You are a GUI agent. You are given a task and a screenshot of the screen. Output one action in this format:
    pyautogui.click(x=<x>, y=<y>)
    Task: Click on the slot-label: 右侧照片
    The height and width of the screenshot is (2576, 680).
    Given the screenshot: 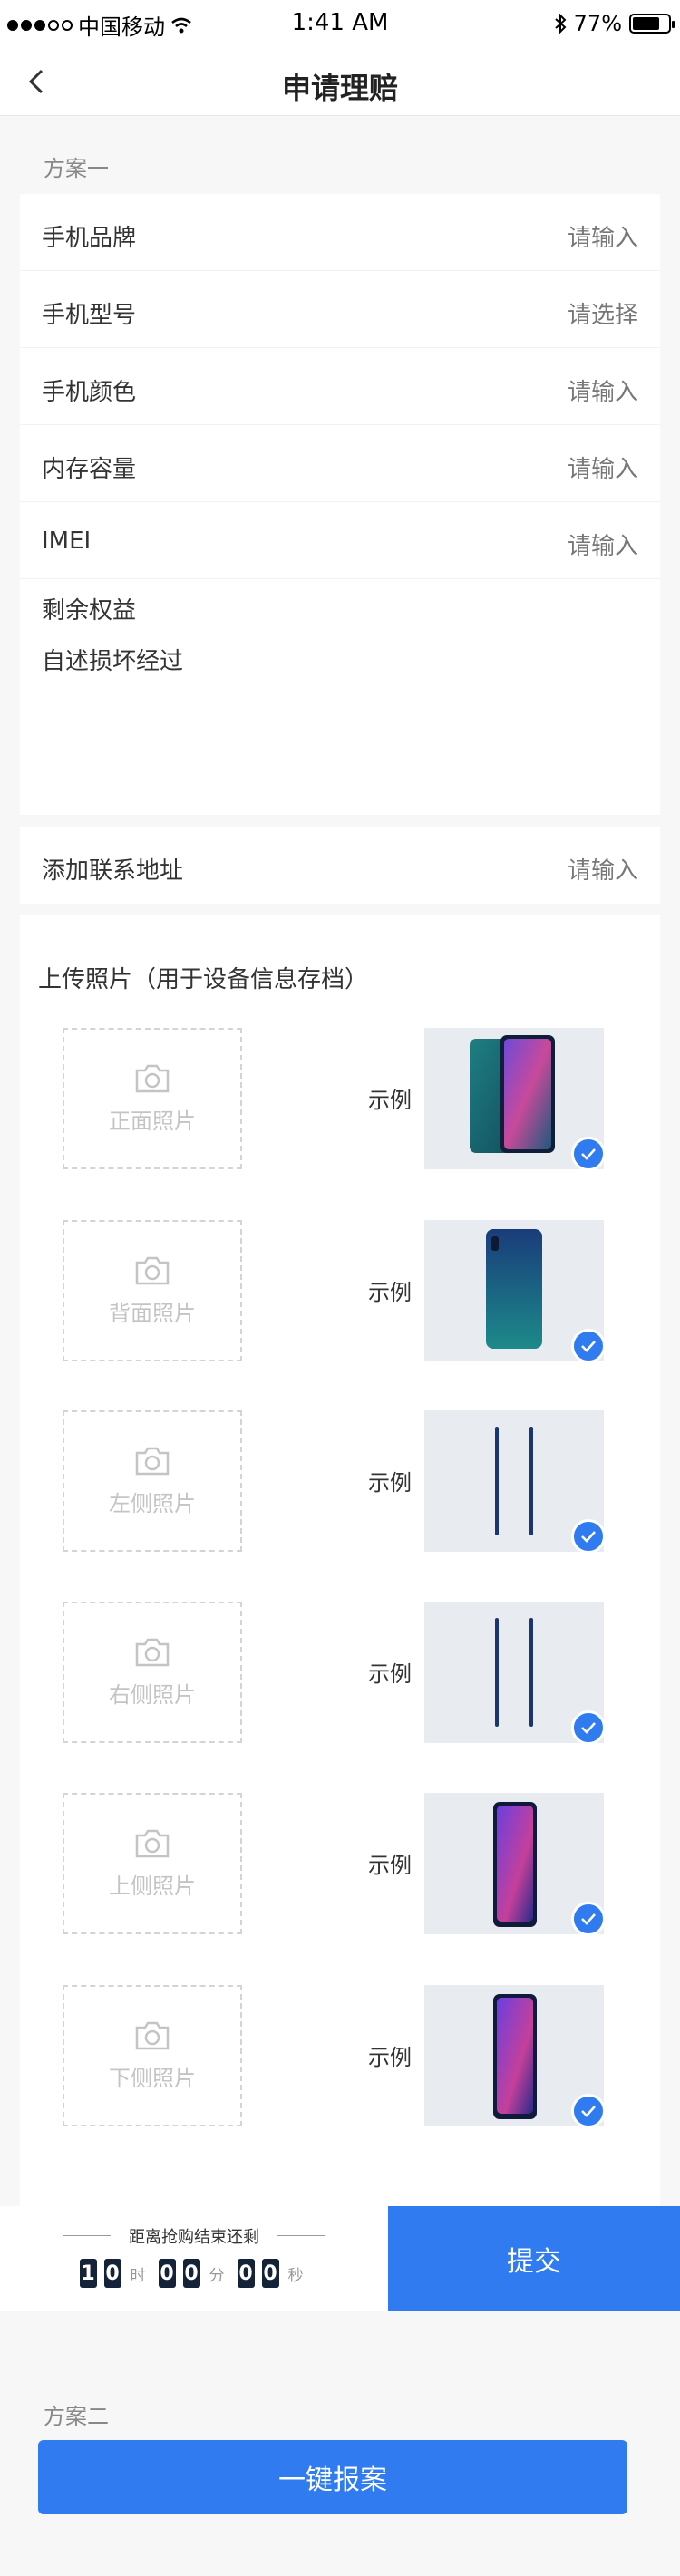 What is the action you would take?
    pyautogui.click(x=152, y=1694)
    